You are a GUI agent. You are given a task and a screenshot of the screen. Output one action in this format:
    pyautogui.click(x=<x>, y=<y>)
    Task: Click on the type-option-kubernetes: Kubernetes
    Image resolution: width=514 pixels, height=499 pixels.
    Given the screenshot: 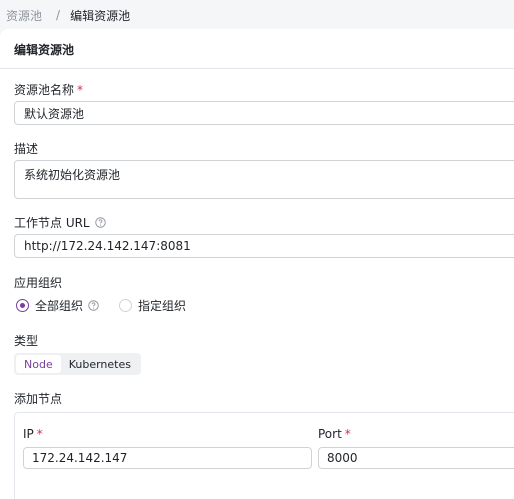 What is the action you would take?
    pyautogui.click(x=100, y=364)
    